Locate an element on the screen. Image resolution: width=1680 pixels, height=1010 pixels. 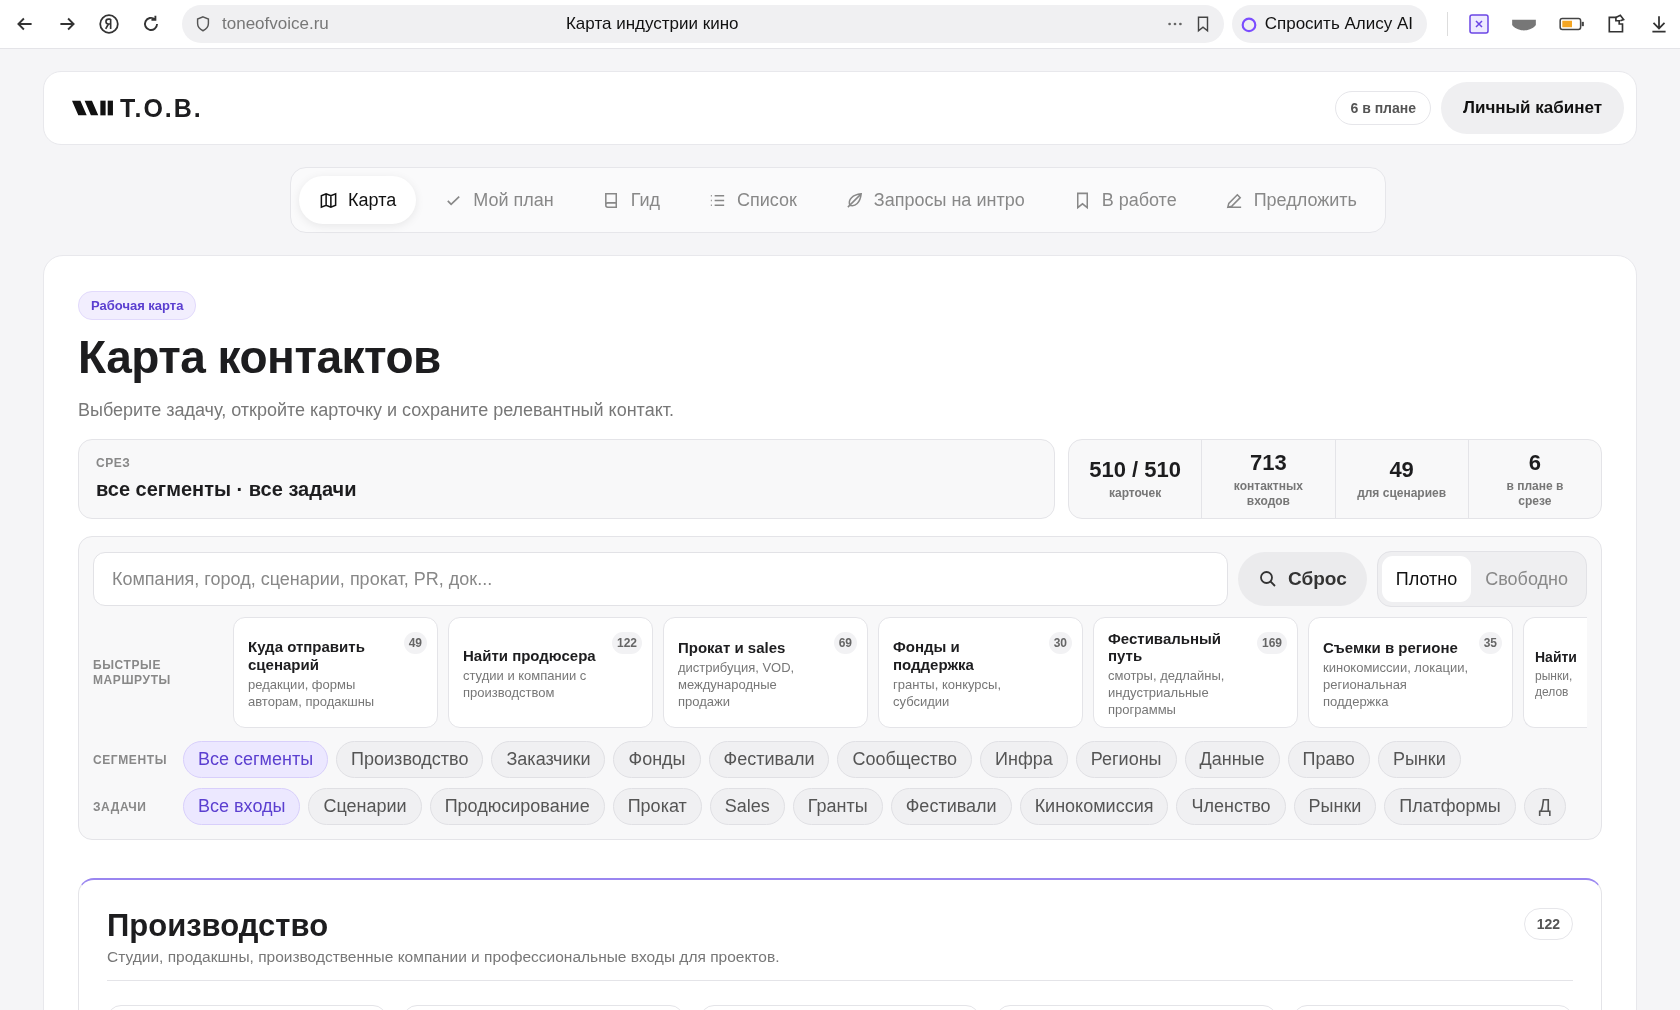
route-card: Куда отправить сценарий редакции, формы авторам, продакшны 49 is located at coordinates (335, 672).